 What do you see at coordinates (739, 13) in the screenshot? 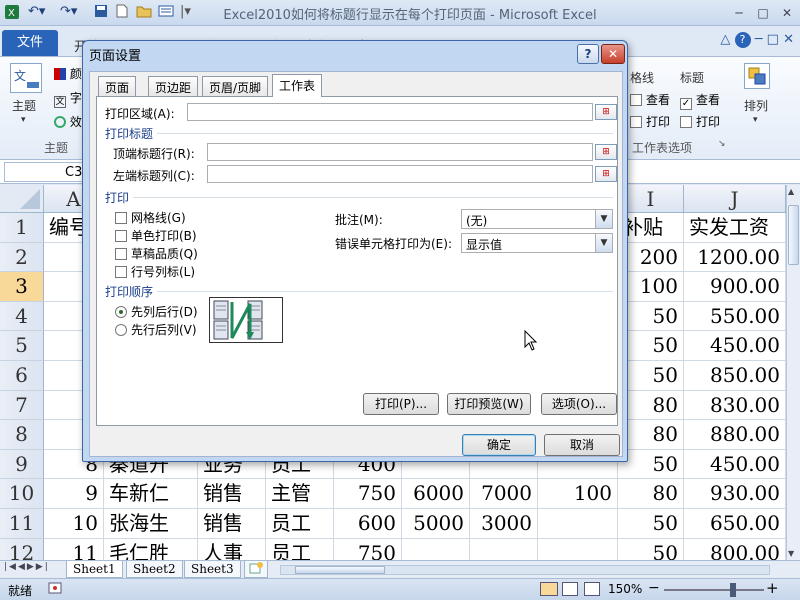
I see `minimize-button: ─` at bounding box center [739, 13].